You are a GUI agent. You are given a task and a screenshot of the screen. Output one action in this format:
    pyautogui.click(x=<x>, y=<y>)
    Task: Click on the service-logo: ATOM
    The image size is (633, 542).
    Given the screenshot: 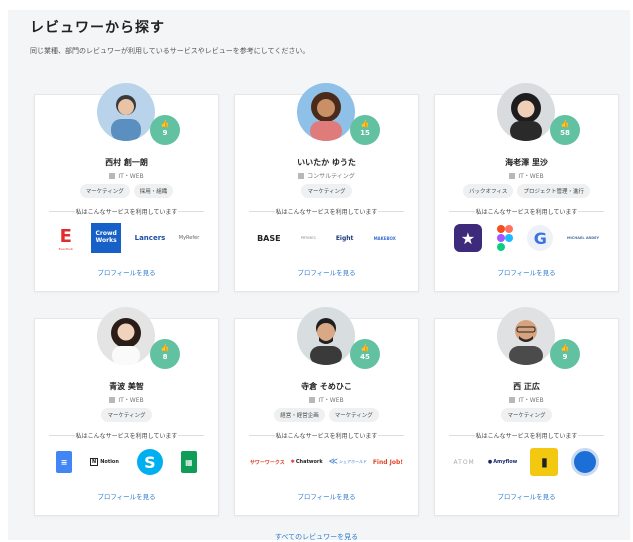 What is the action you would take?
    pyautogui.click(x=464, y=462)
    